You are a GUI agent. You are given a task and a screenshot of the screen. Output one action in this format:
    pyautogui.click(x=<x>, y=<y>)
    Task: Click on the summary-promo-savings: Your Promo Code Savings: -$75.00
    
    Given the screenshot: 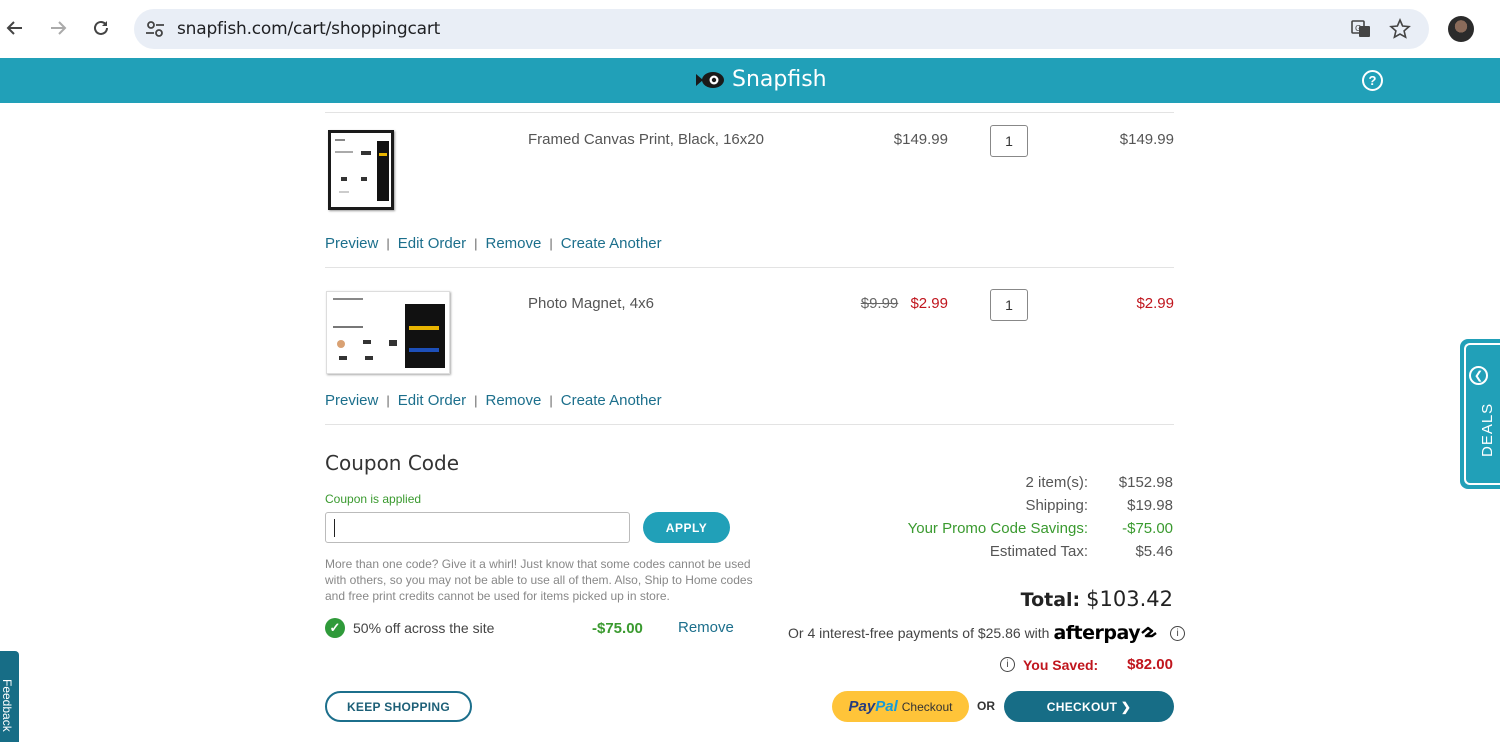 What is the action you would take?
    pyautogui.click(x=1026, y=530)
    